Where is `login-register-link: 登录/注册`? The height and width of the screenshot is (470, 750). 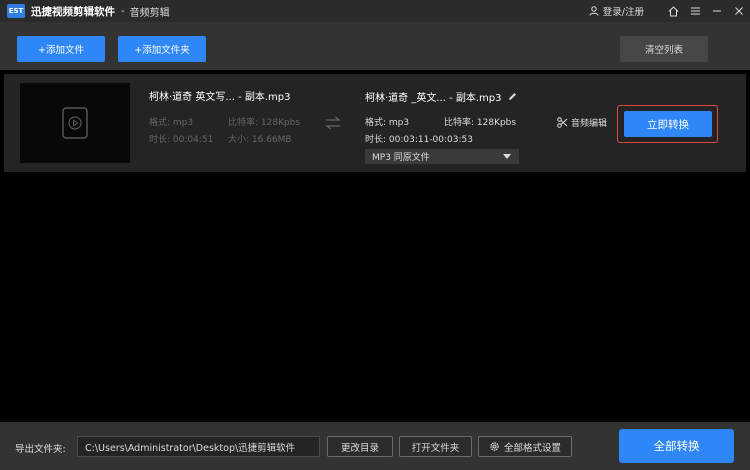
login-register-link: 登录/注册 is located at coordinates (616, 11).